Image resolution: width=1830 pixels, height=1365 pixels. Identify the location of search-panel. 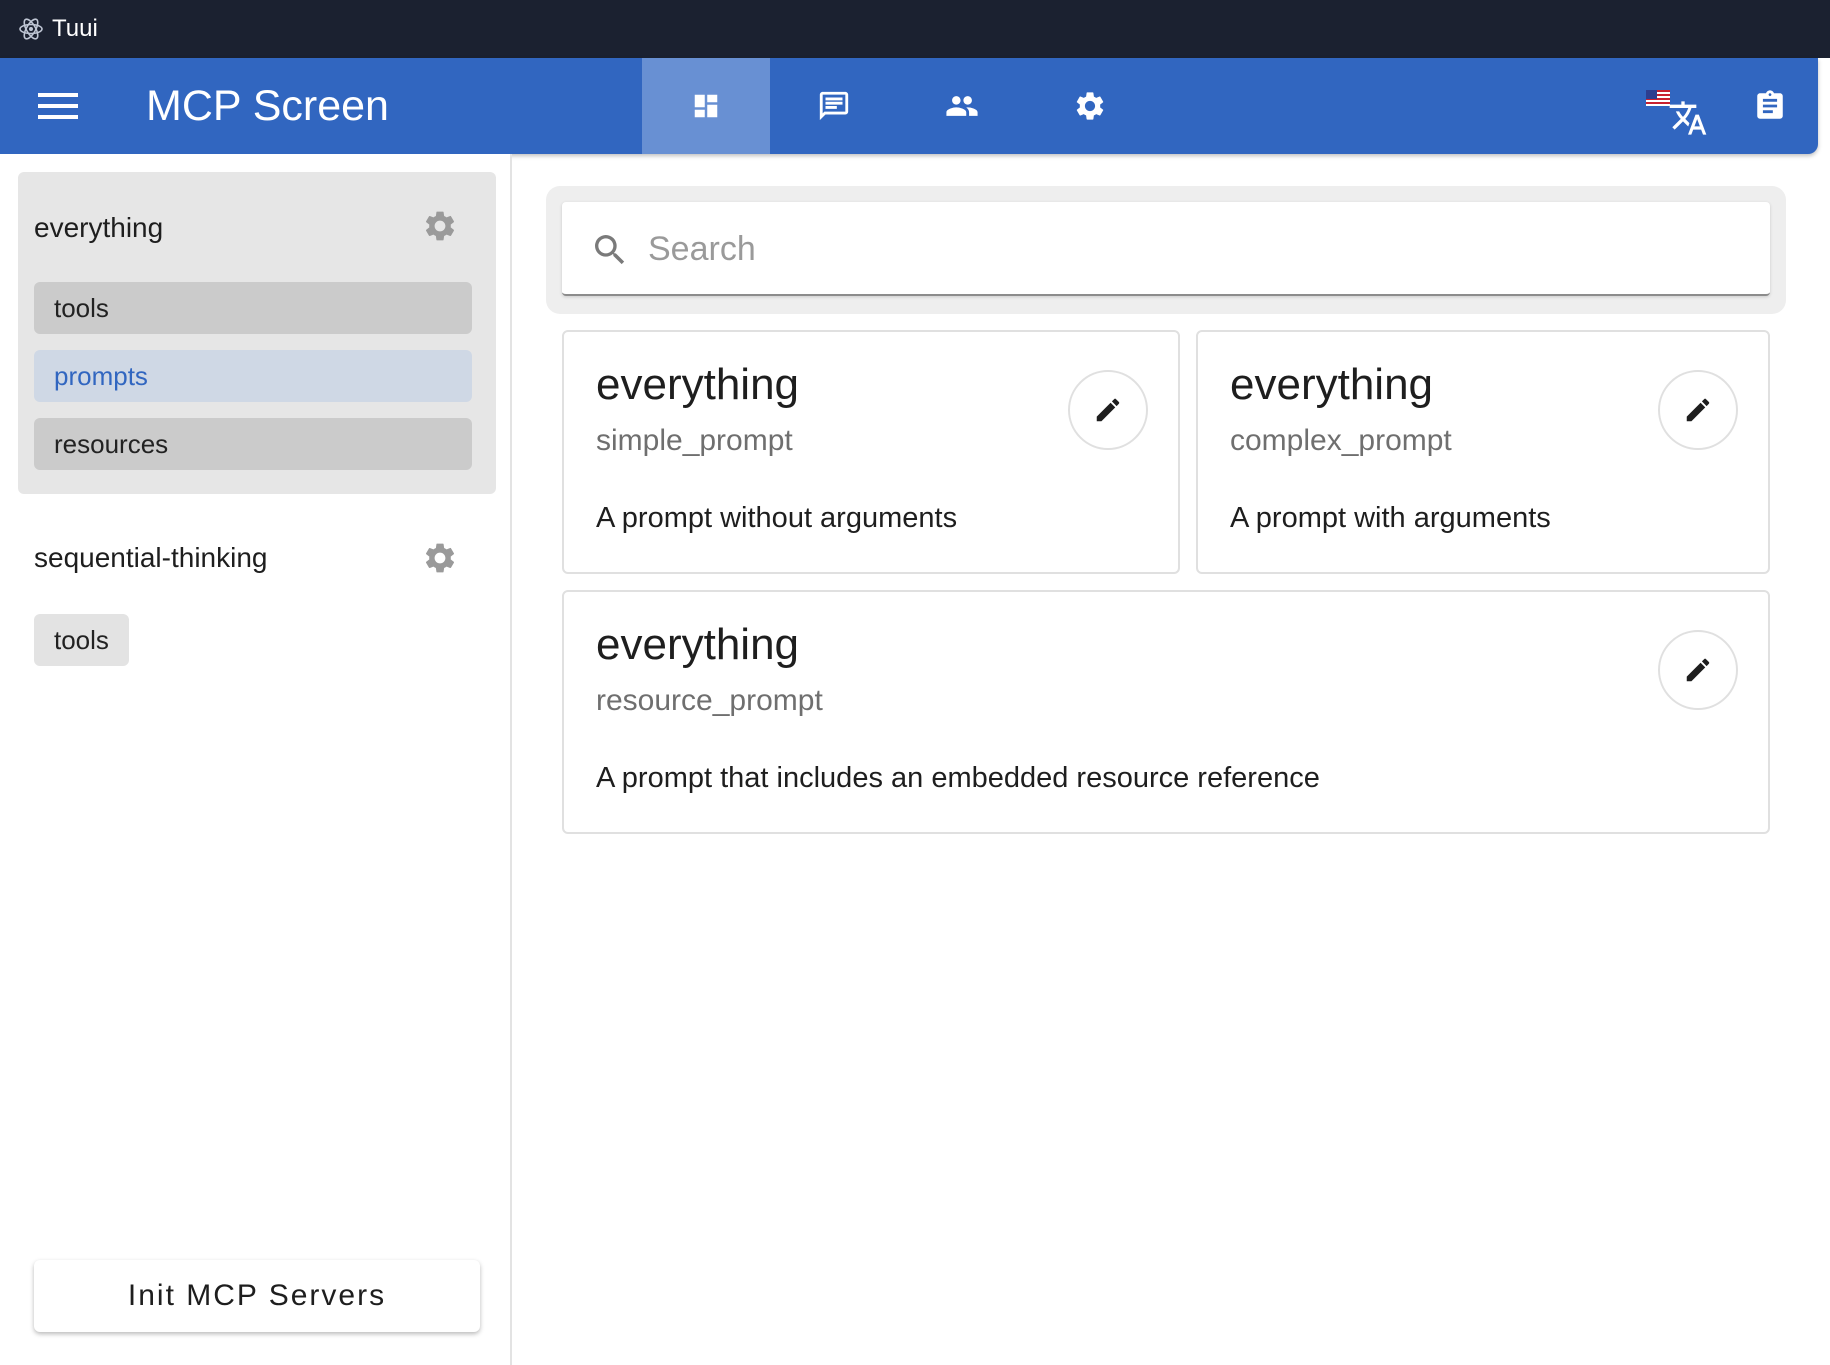
(1166, 250).